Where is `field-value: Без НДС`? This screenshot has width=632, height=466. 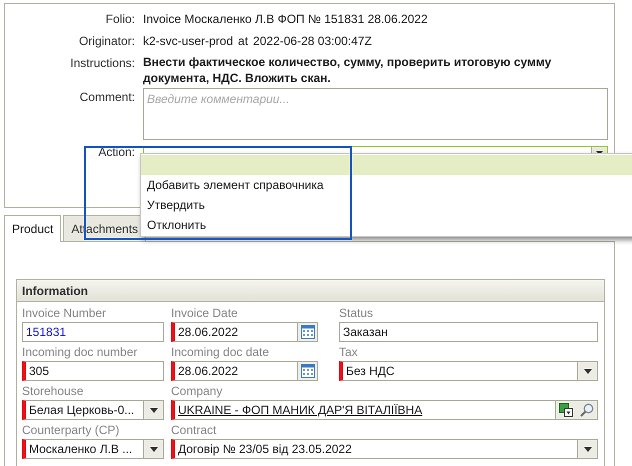 field-value: Без НДС is located at coordinates (370, 371).